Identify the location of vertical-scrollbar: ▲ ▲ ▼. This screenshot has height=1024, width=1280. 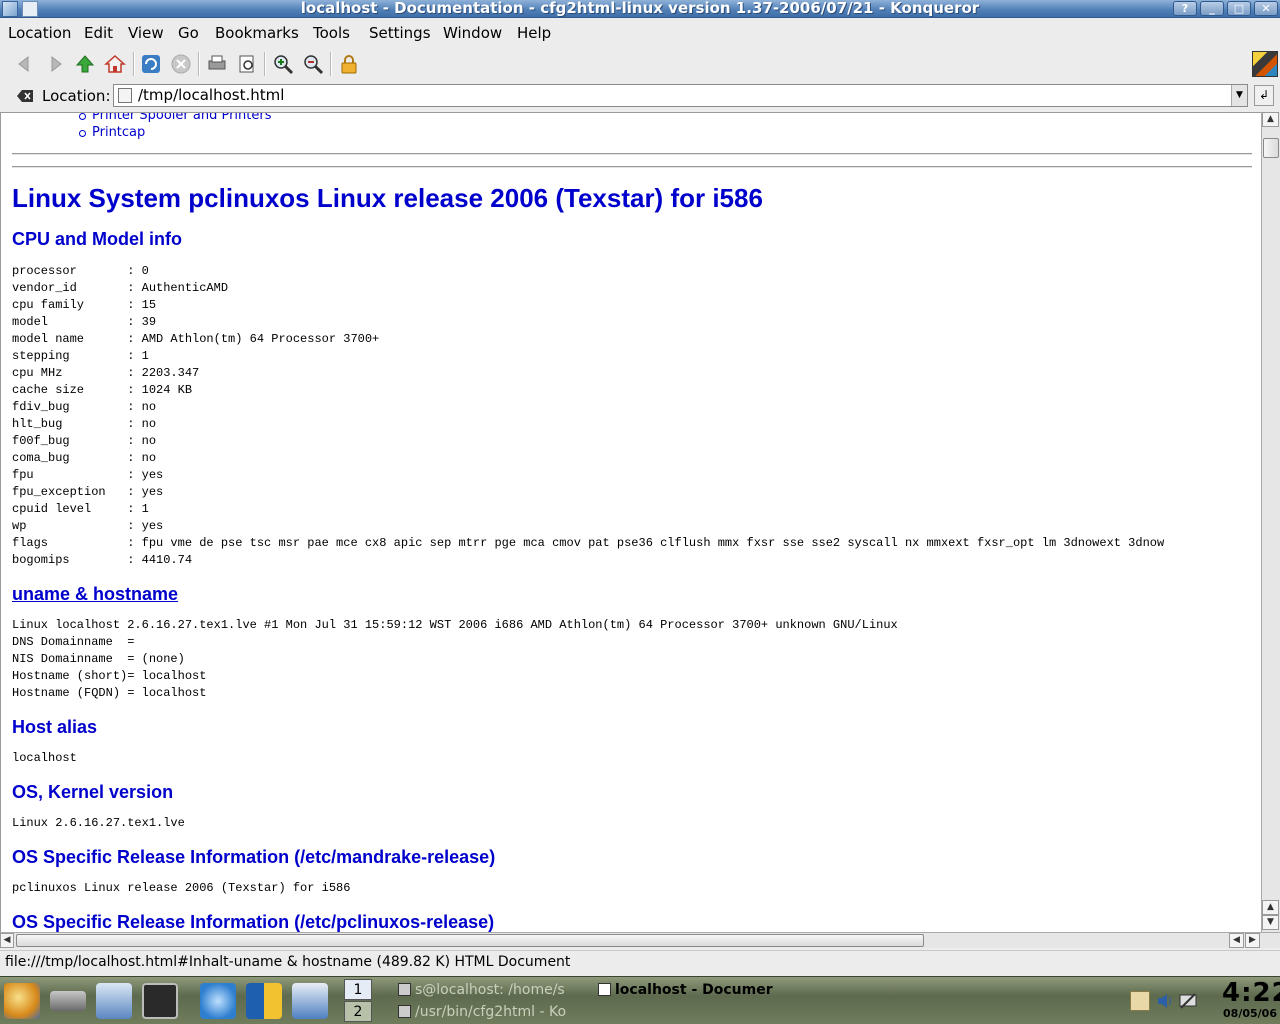
(1270, 522).